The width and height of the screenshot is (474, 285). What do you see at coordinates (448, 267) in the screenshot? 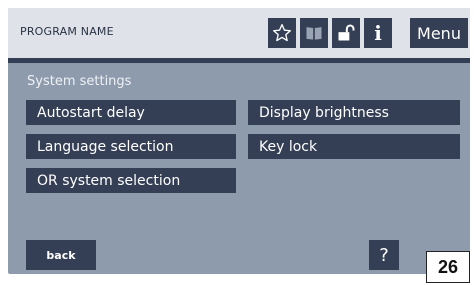
I see `page-number: 26` at bounding box center [448, 267].